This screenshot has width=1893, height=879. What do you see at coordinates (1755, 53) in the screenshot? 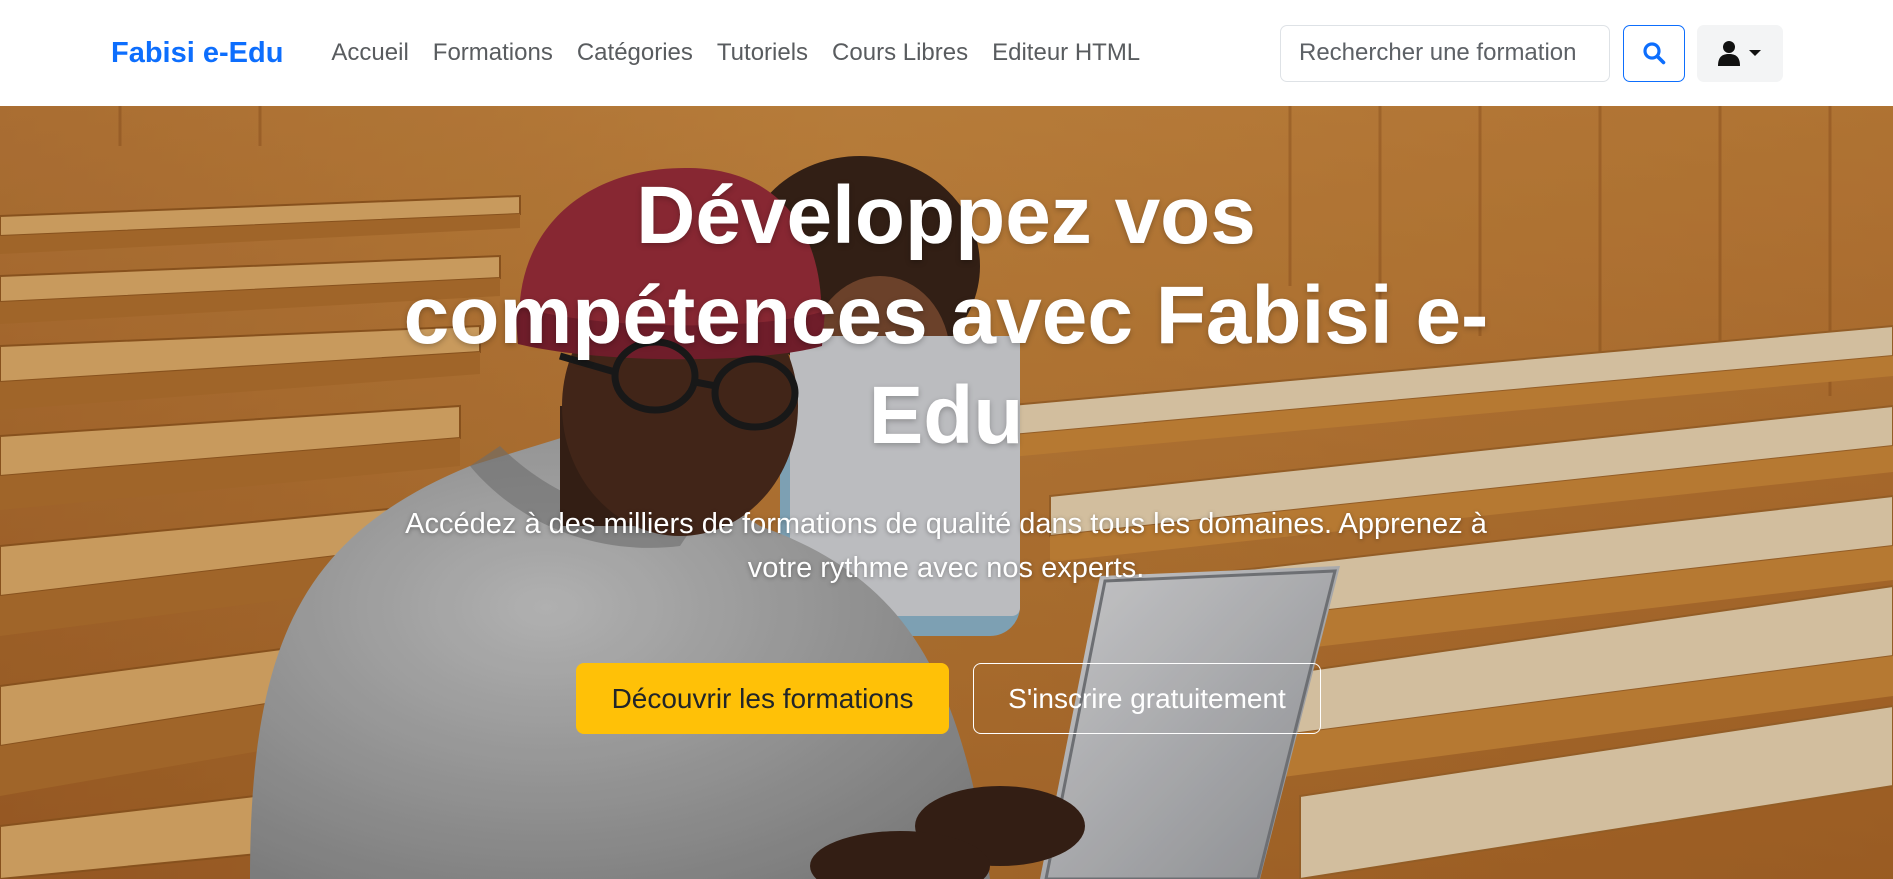
I see `caret-down-icon` at bounding box center [1755, 53].